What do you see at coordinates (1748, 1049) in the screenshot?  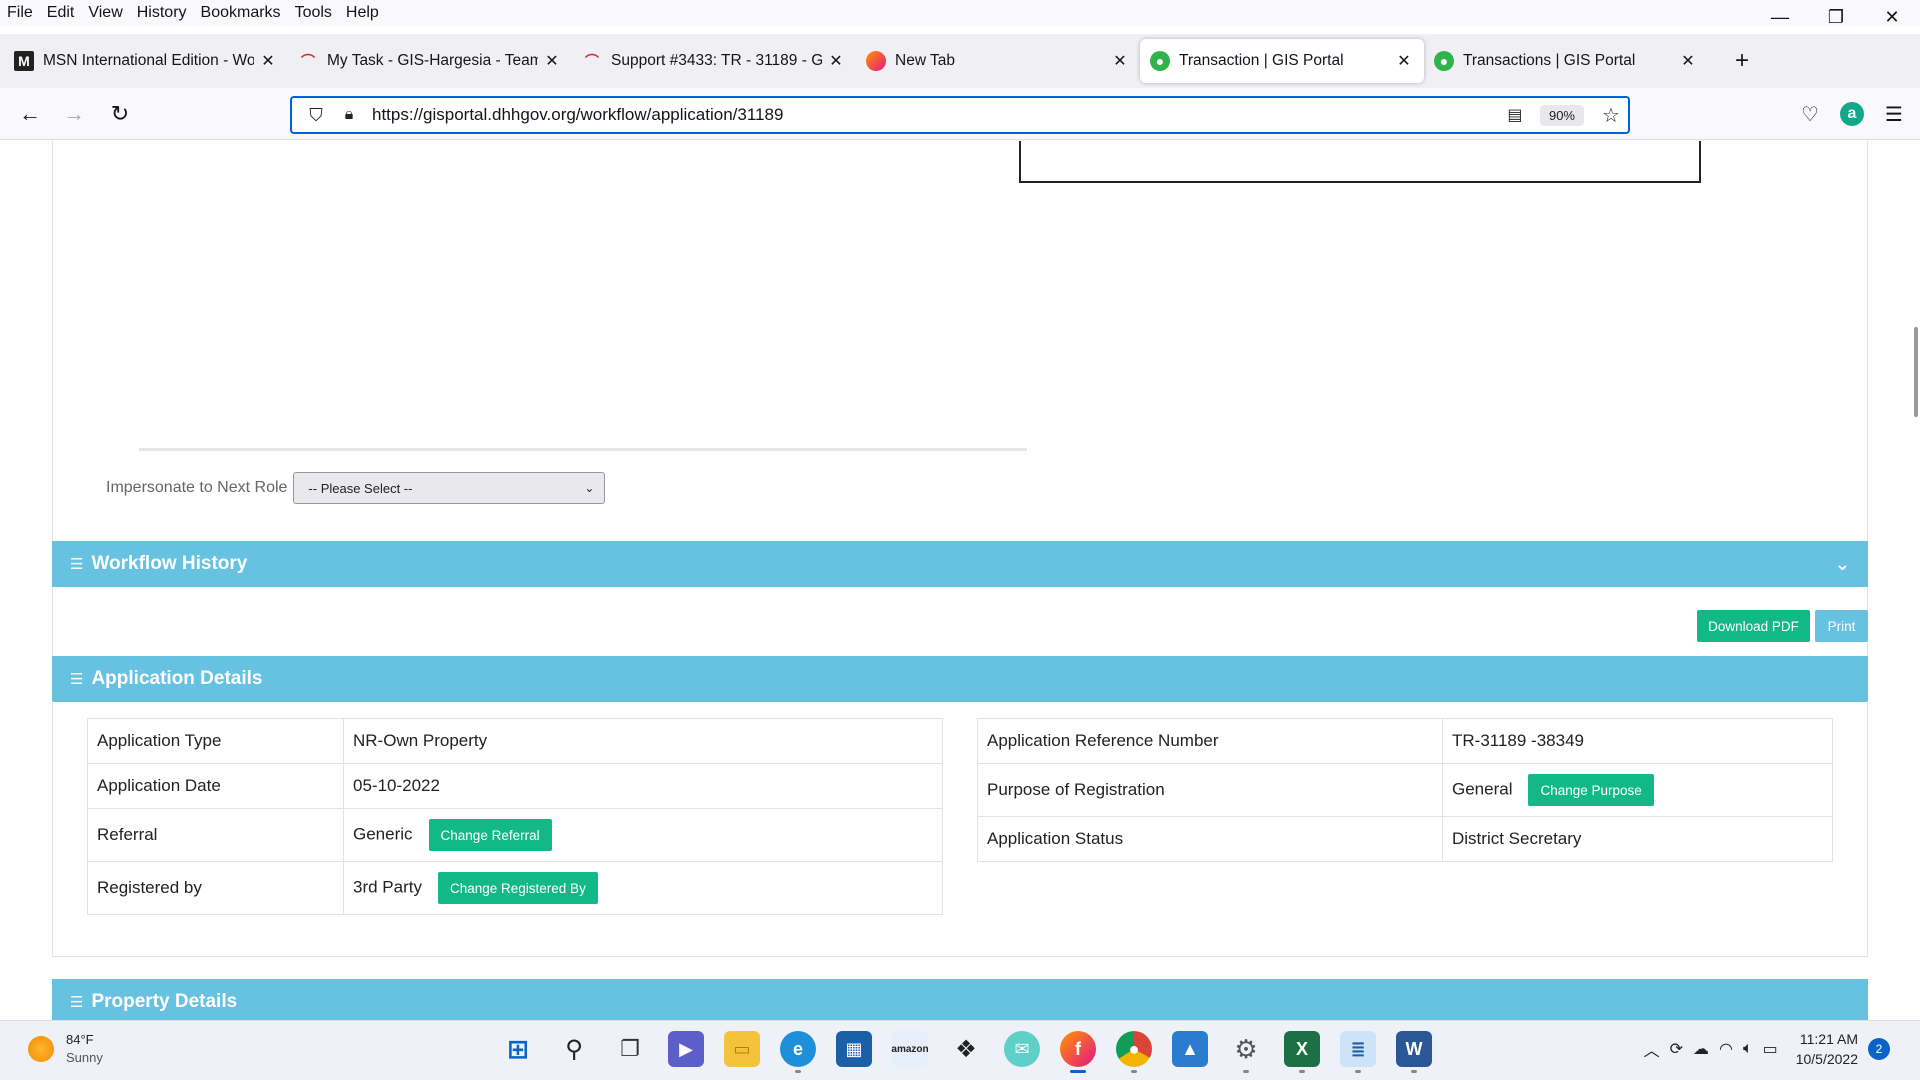 I see `volume-icon: 🔈︎` at bounding box center [1748, 1049].